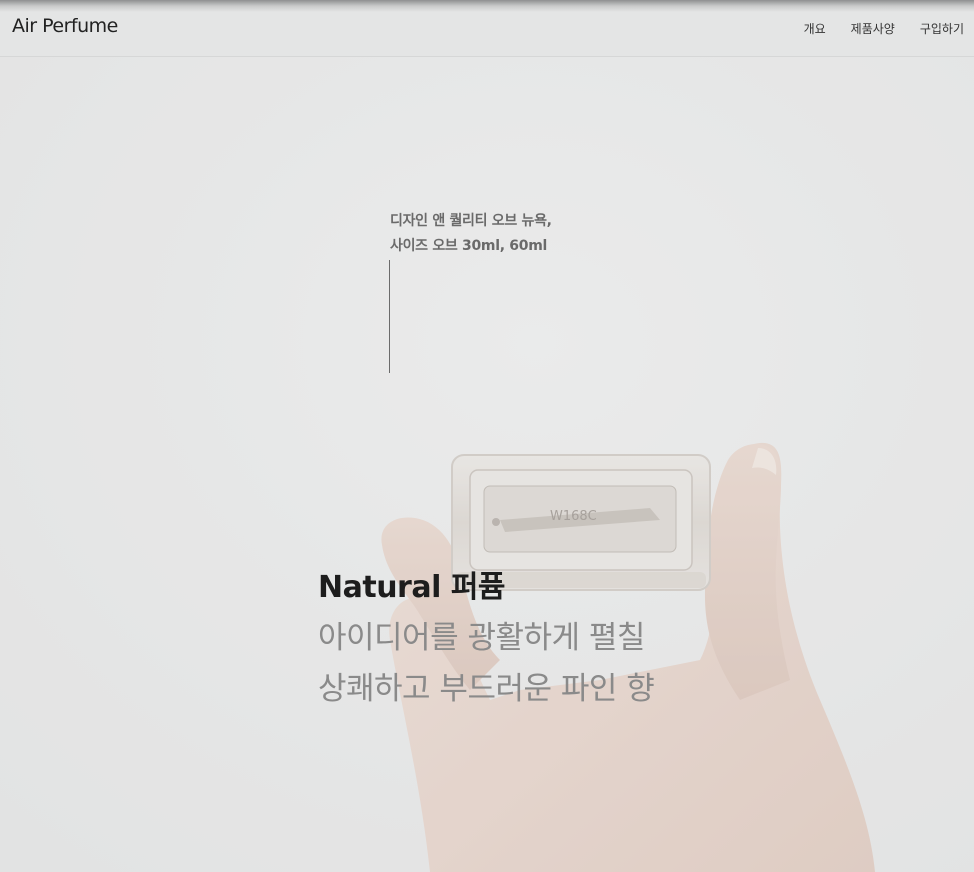  What do you see at coordinates (389, 316) in the screenshot?
I see `caption-divider-line` at bounding box center [389, 316].